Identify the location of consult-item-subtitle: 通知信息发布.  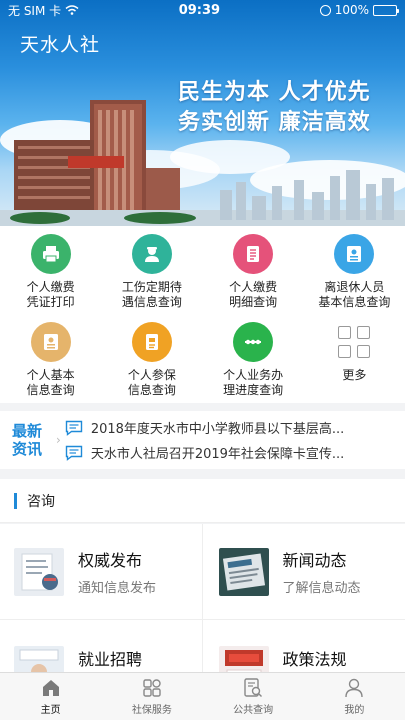
(117, 588).